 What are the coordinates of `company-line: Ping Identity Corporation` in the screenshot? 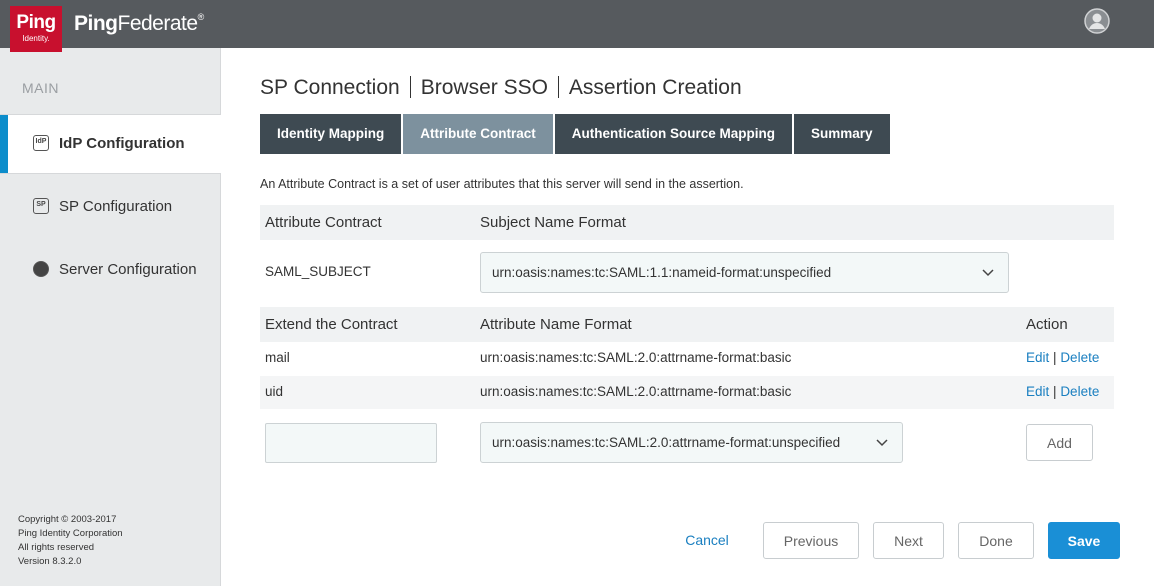 It's located at (70, 533).